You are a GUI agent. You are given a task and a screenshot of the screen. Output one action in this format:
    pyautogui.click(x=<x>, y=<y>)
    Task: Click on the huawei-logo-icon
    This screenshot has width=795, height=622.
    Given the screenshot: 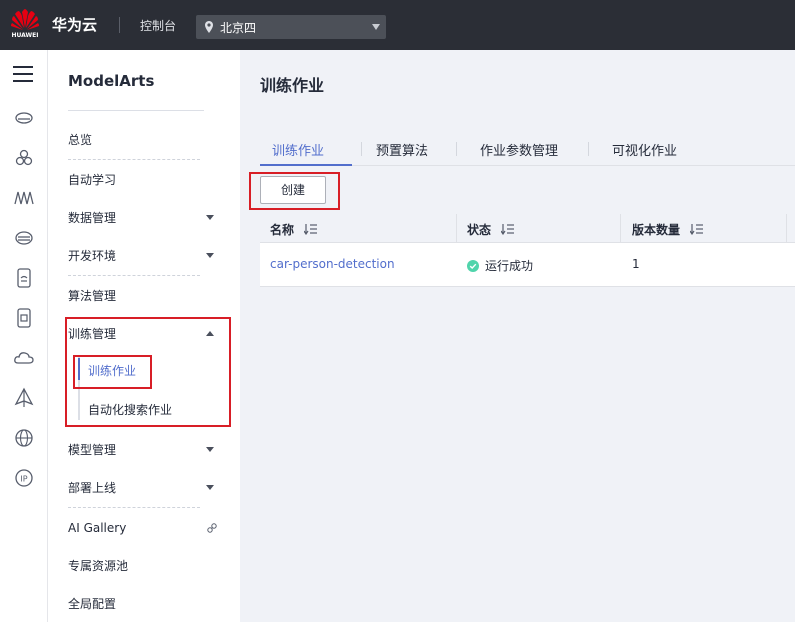 What is the action you would take?
    pyautogui.click(x=25, y=19)
    